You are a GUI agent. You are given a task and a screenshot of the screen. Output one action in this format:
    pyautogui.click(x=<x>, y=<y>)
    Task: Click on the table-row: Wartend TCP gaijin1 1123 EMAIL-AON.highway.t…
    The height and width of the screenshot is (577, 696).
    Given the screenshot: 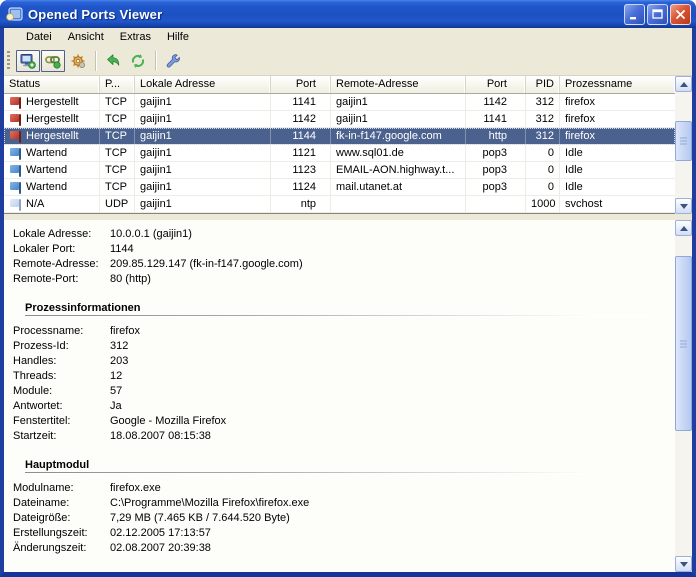 What is the action you would take?
    pyautogui.click(x=339, y=170)
    